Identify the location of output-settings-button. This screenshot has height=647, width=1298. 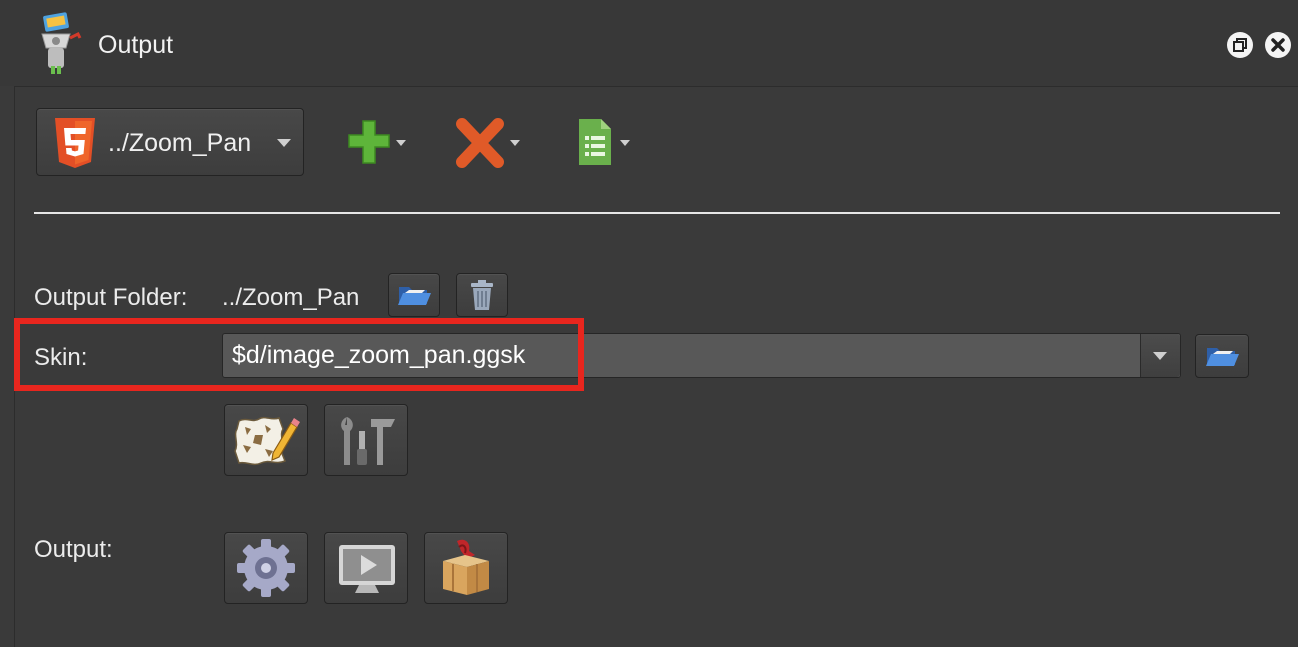
(266, 568).